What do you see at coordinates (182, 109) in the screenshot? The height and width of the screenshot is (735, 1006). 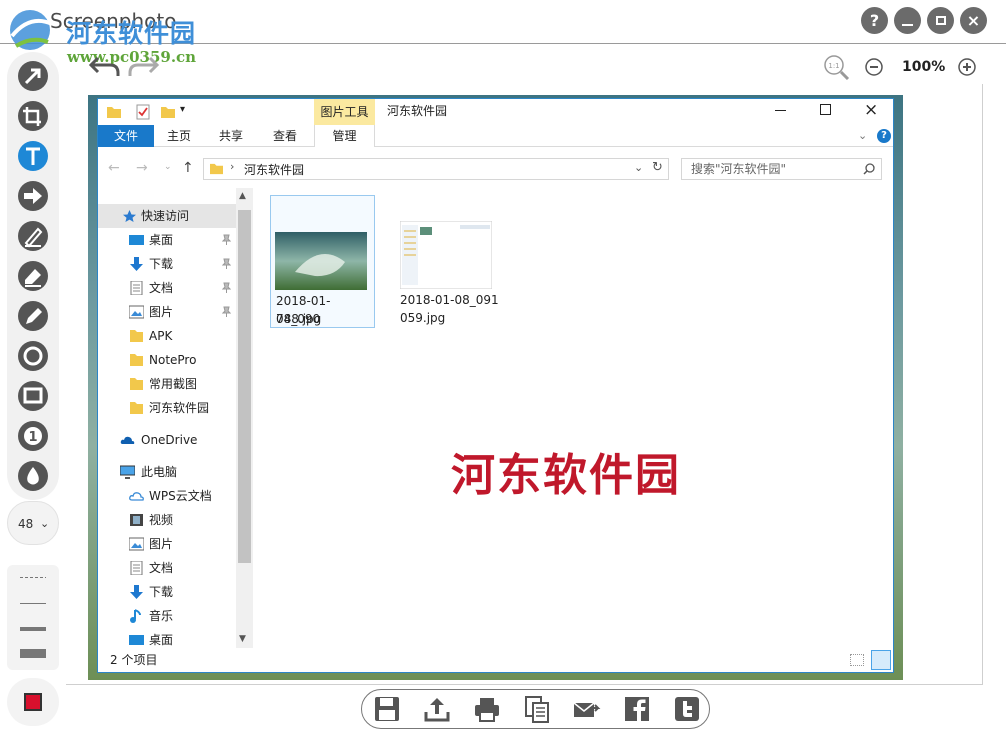 I see `qat-dropdown-icon: ▾` at bounding box center [182, 109].